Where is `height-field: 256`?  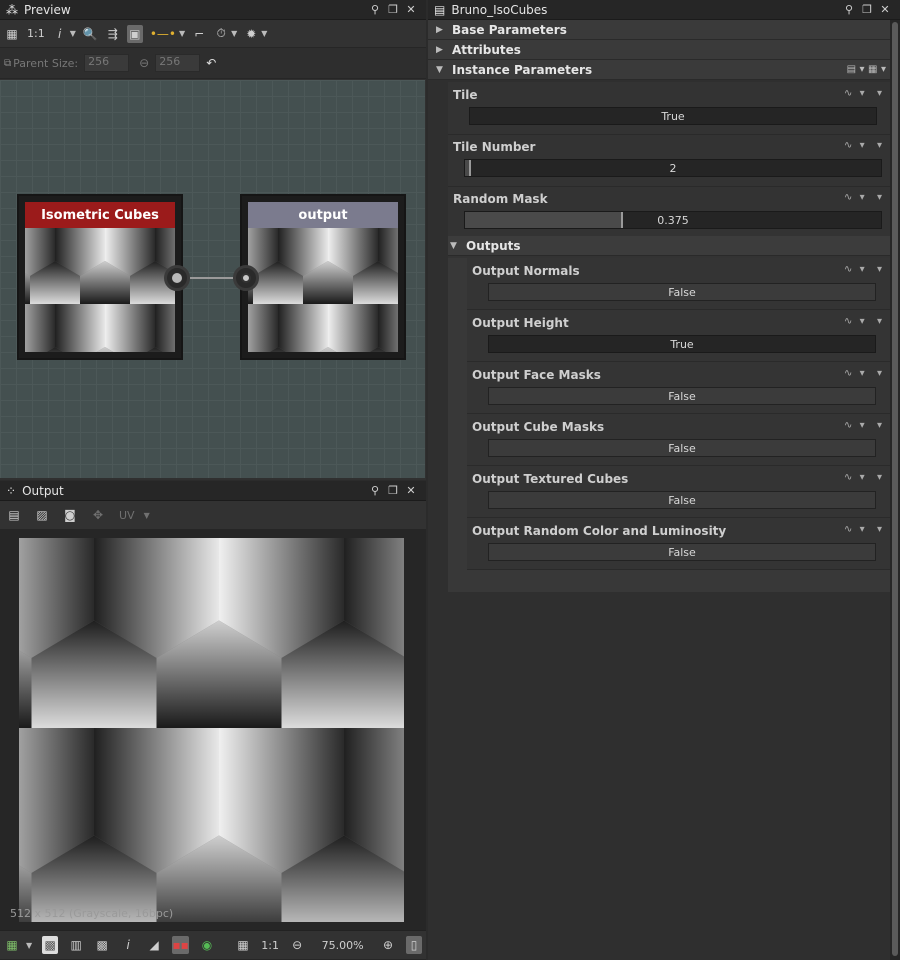
height-field: 256 is located at coordinates (178, 63).